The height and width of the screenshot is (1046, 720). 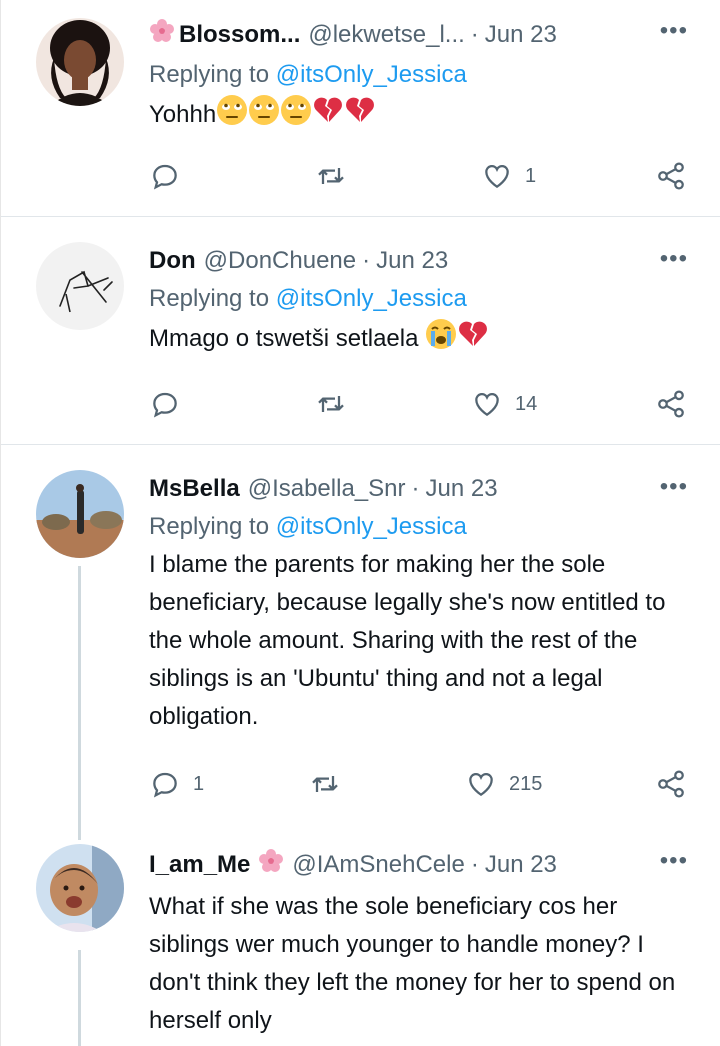 I want to click on like-button: 1, so click(x=508, y=176).